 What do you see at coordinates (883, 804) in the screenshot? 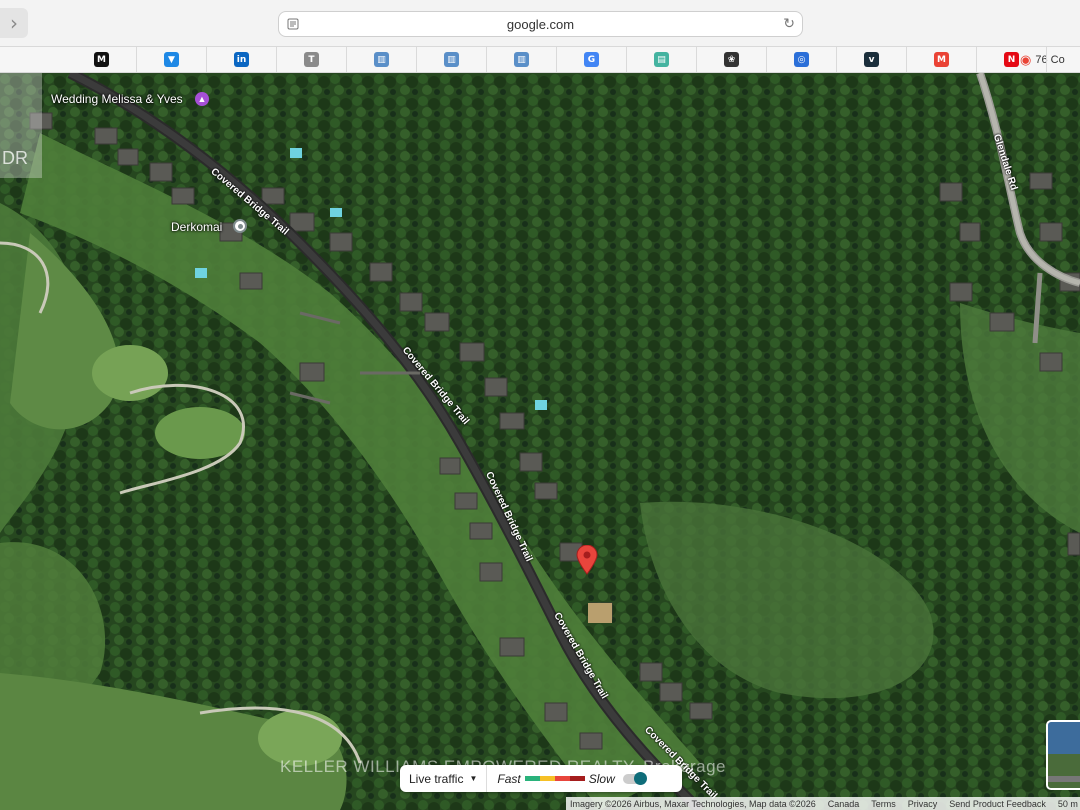
I see `terms-link: Terms` at bounding box center [883, 804].